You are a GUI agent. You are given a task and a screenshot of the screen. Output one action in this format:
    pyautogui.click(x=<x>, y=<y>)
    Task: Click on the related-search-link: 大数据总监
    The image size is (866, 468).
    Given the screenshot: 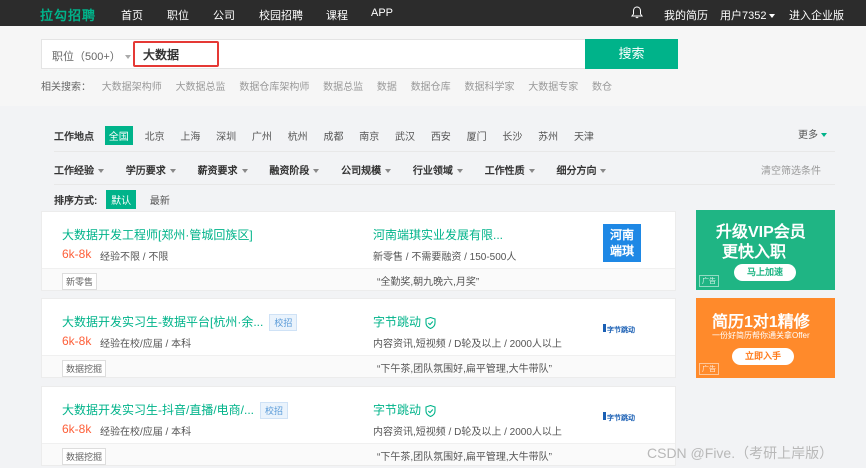 What is the action you would take?
    pyautogui.click(x=201, y=87)
    